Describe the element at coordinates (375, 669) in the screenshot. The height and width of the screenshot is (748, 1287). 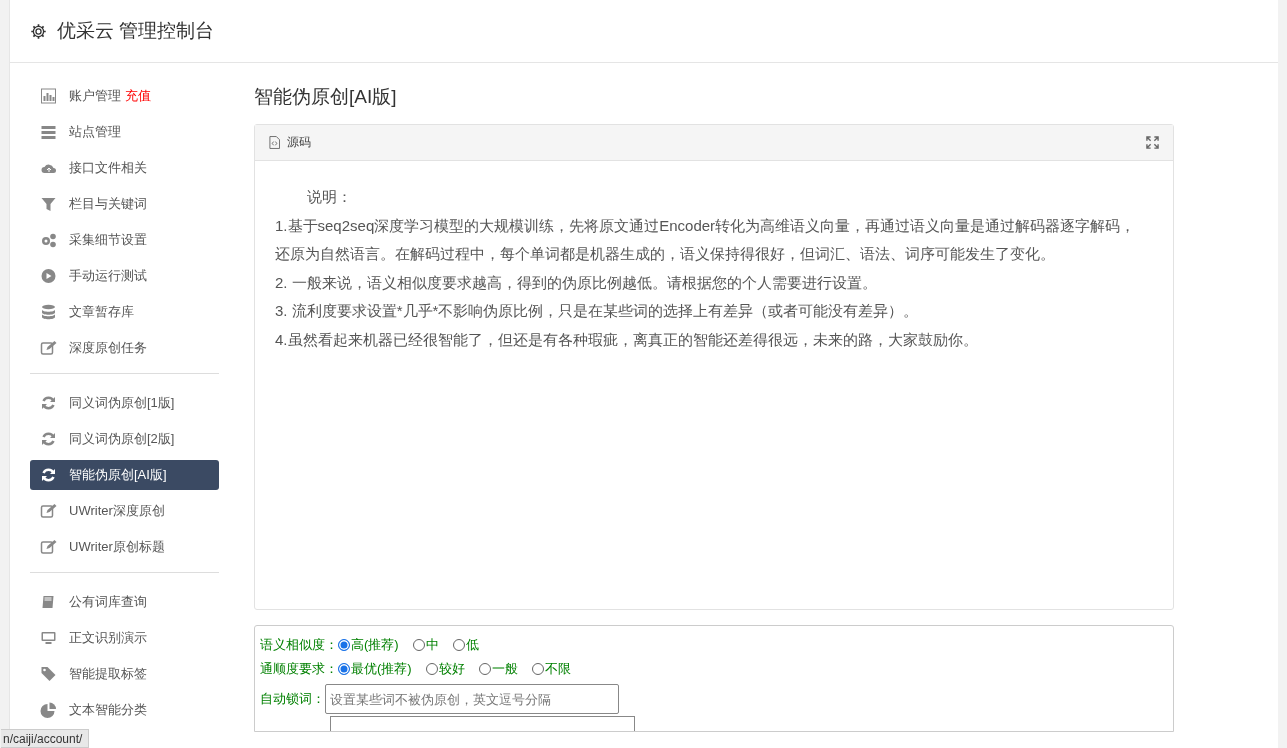
I see `radio-option: 最优(推荐)` at that location.